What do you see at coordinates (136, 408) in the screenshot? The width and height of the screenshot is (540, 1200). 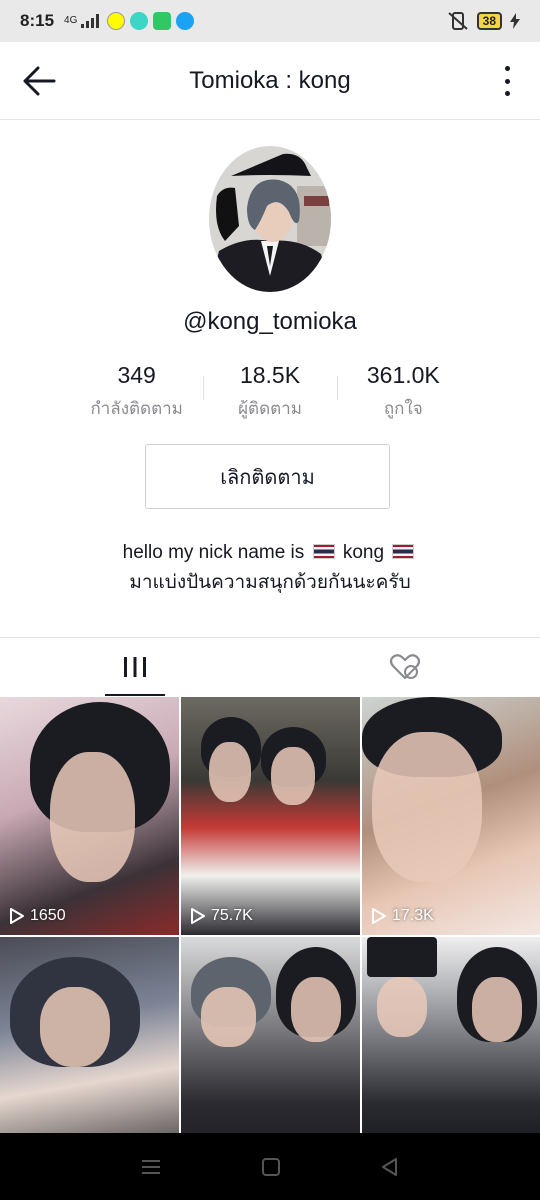 I see `following-label: กำลังติดตาม` at bounding box center [136, 408].